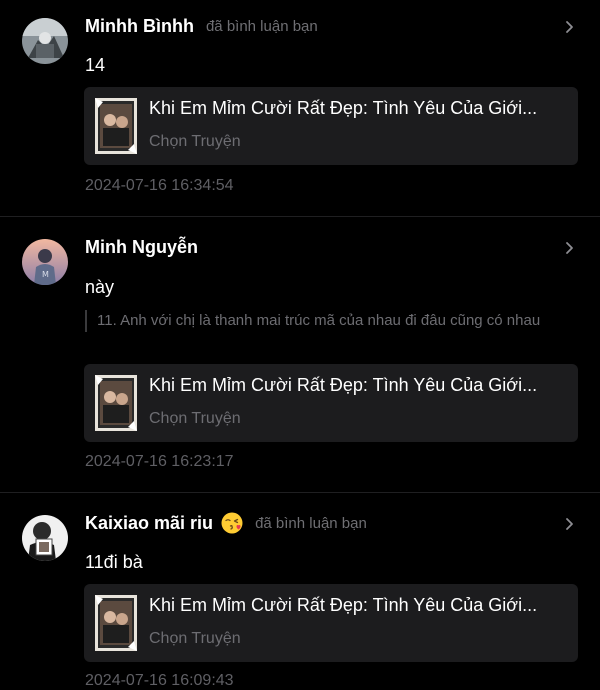 The height and width of the screenshot is (690, 600). What do you see at coordinates (114, 562) in the screenshot?
I see `comment-text: 11đi bà` at bounding box center [114, 562].